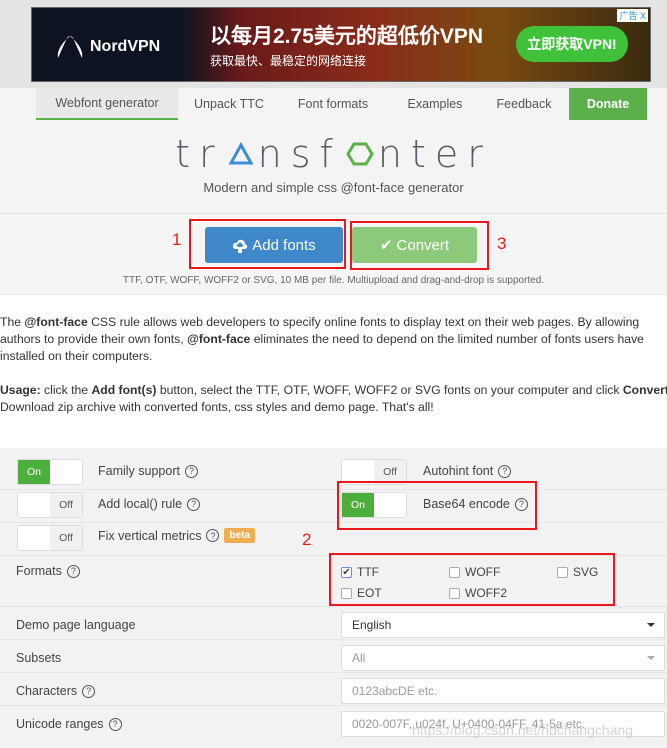  I want to click on label-text: Family support, so click(139, 471).